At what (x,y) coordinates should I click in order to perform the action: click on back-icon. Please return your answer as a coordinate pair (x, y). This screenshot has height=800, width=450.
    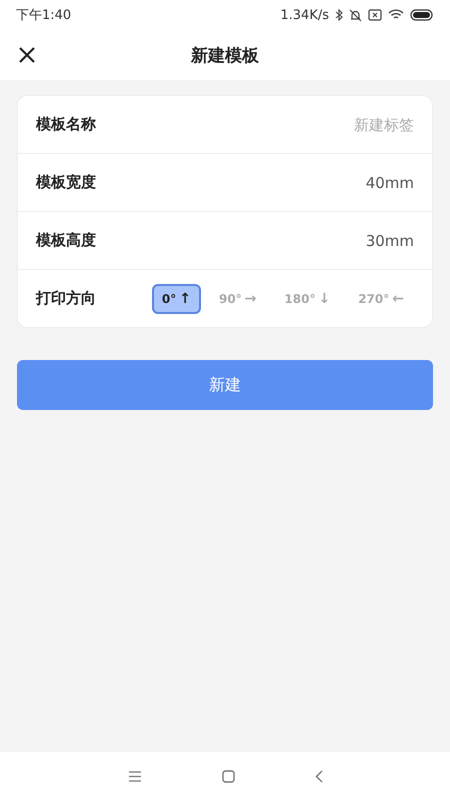
    Looking at the image, I should click on (318, 776).